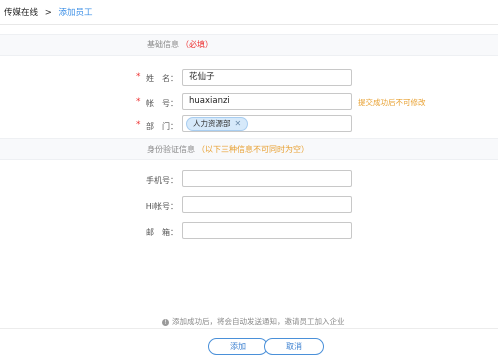  I want to click on department-tag-label: 人力资源部, so click(212, 123).